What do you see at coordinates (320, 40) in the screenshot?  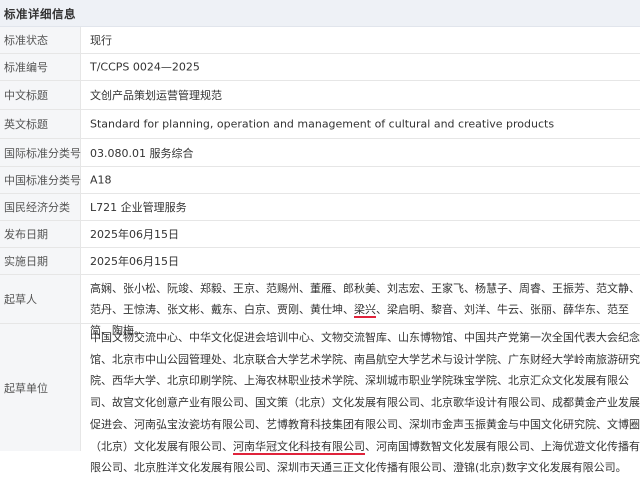 I see `row-standard-status: 标准状态 现行` at bounding box center [320, 40].